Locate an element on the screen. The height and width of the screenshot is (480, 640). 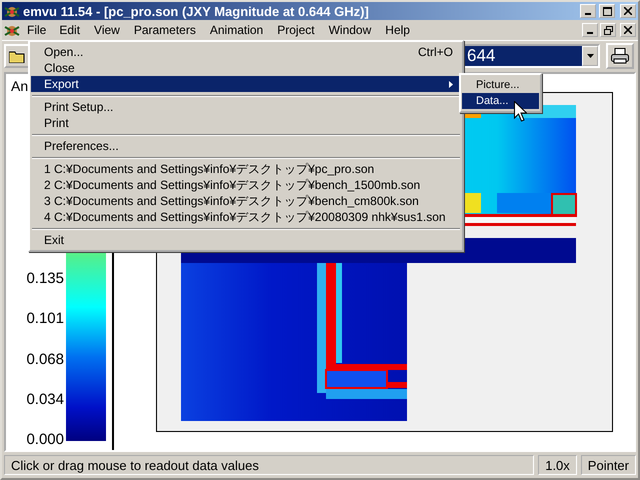
open-button is located at coordinates (17, 56).